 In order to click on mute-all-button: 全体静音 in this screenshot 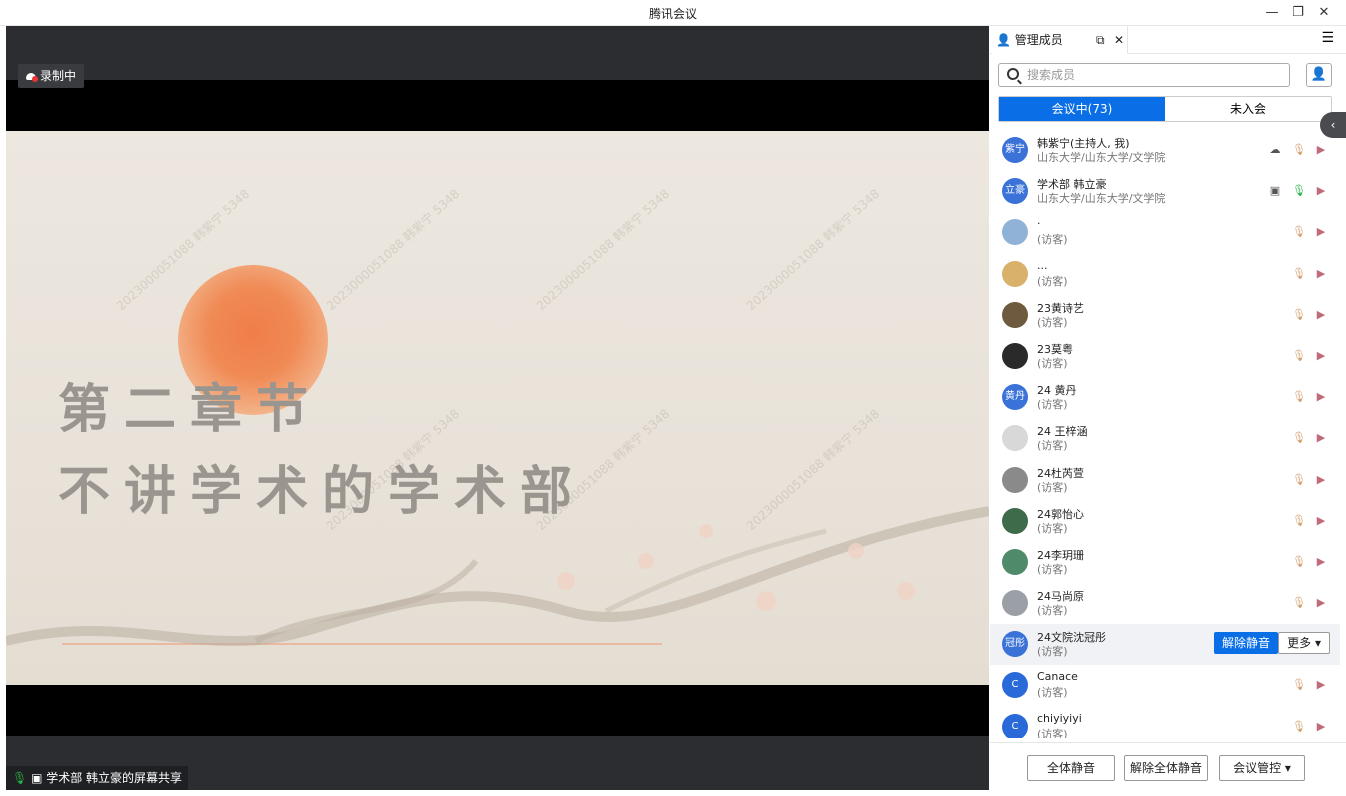, I will do `click(1071, 768)`.